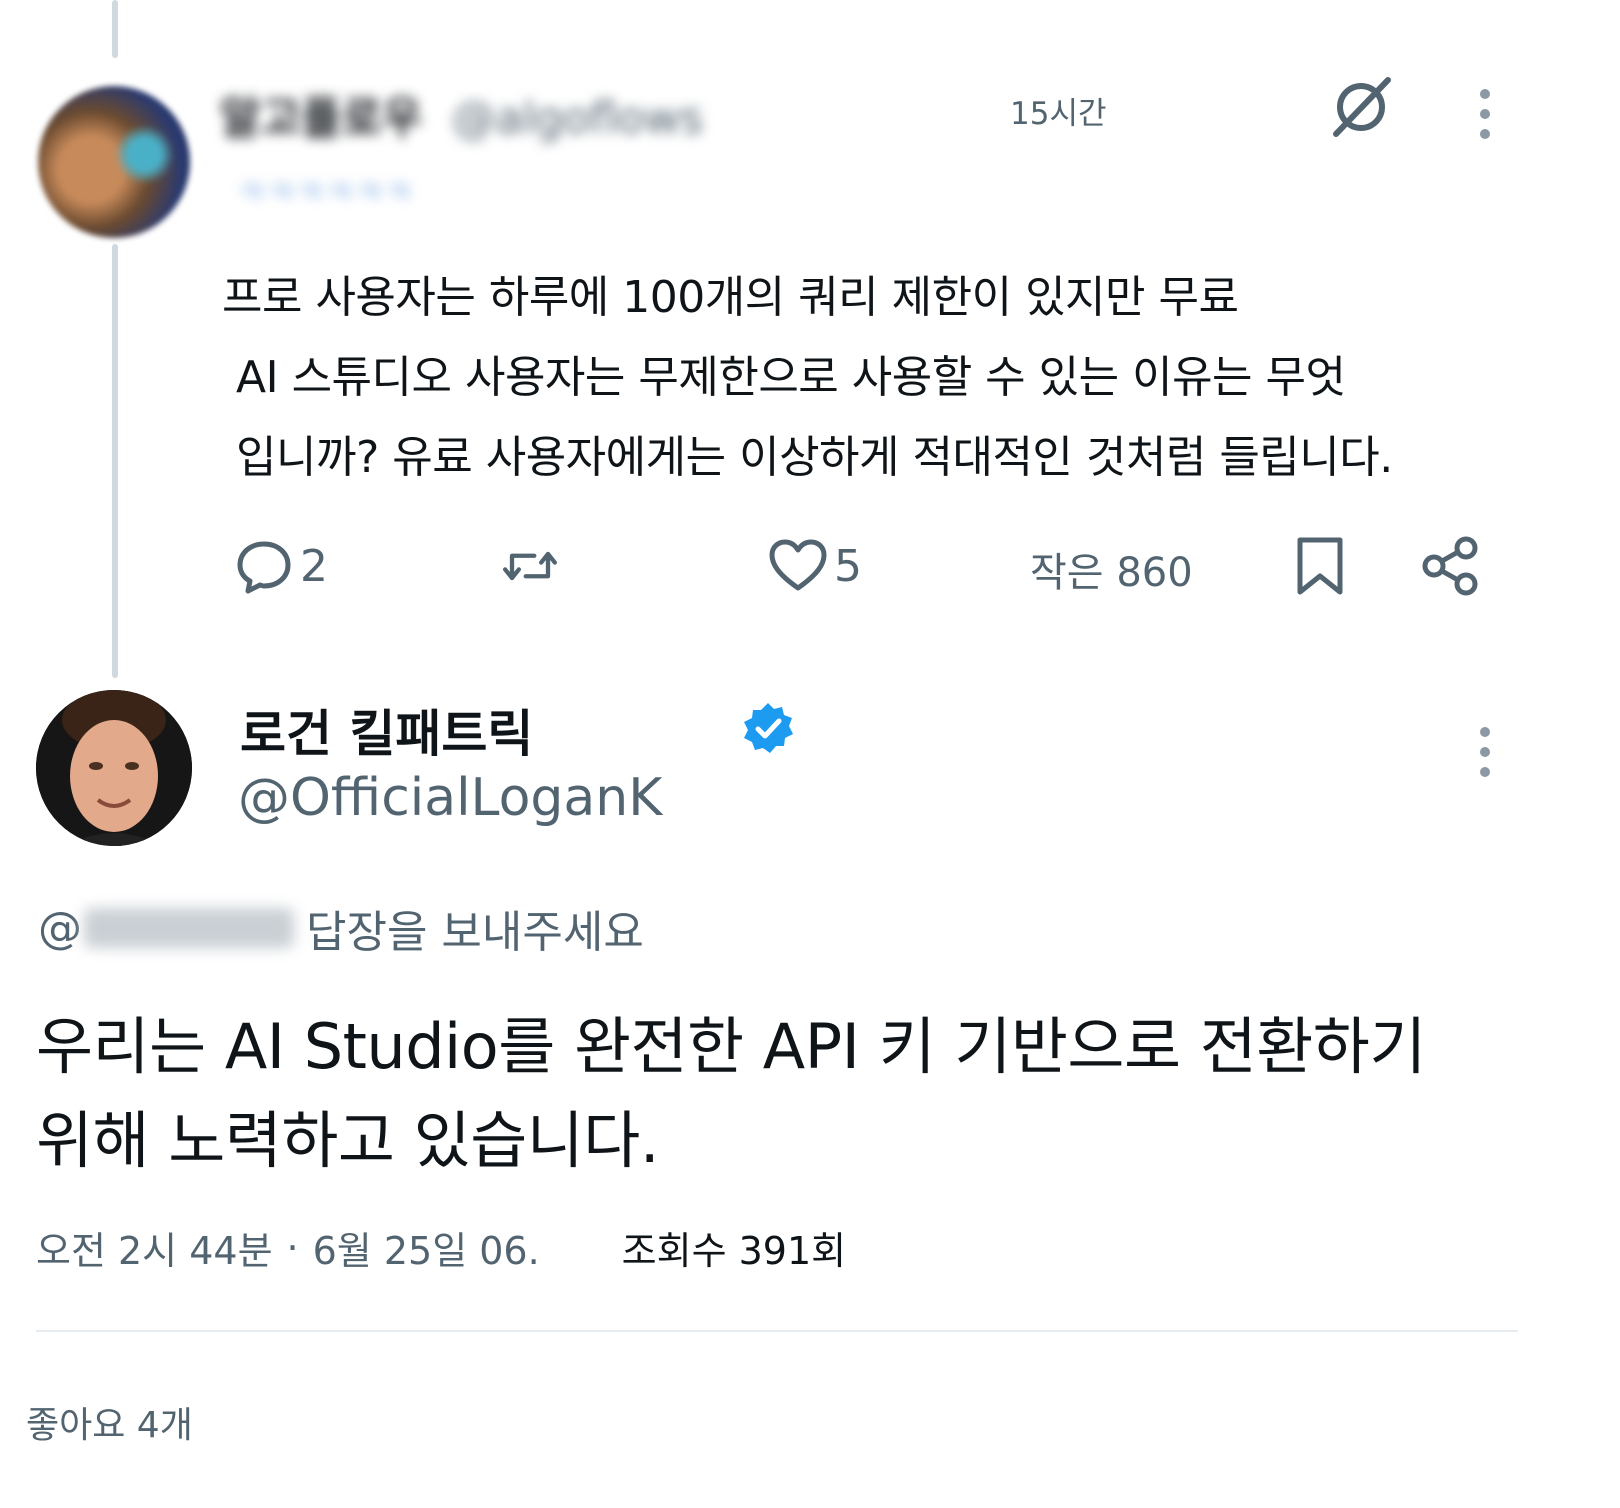 The height and width of the screenshot is (1508, 1620). I want to click on verified-badge-icon, so click(768, 728).